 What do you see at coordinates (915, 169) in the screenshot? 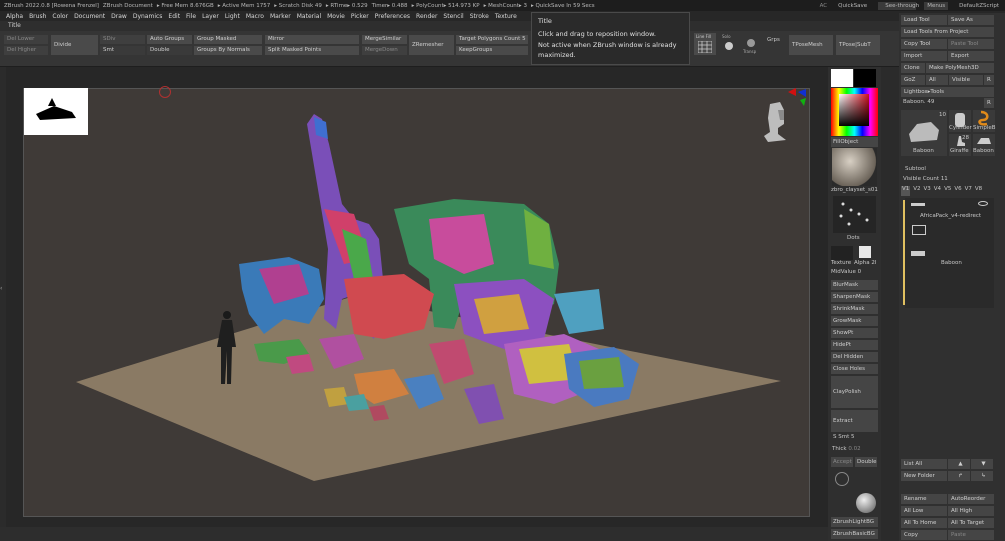
I see `subtool-header: Subtool` at bounding box center [915, 169].